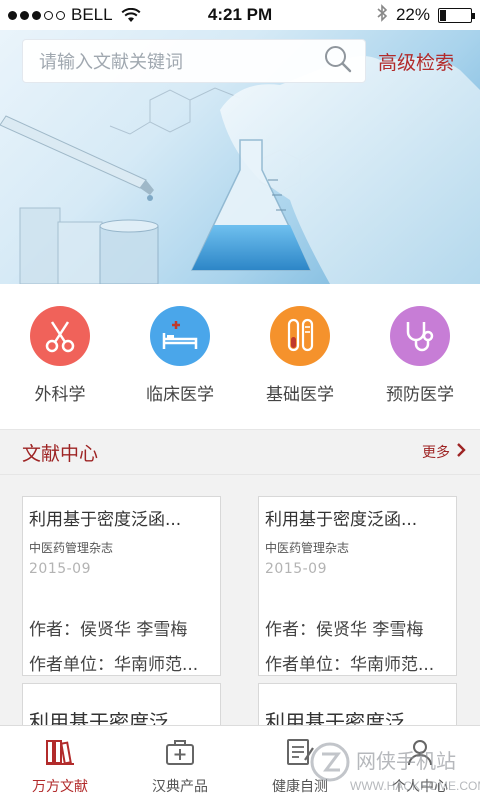 The height and width of the screenshot is (800, 480). I want to click on section-header: 文献中心 更多, so click(240, 452).